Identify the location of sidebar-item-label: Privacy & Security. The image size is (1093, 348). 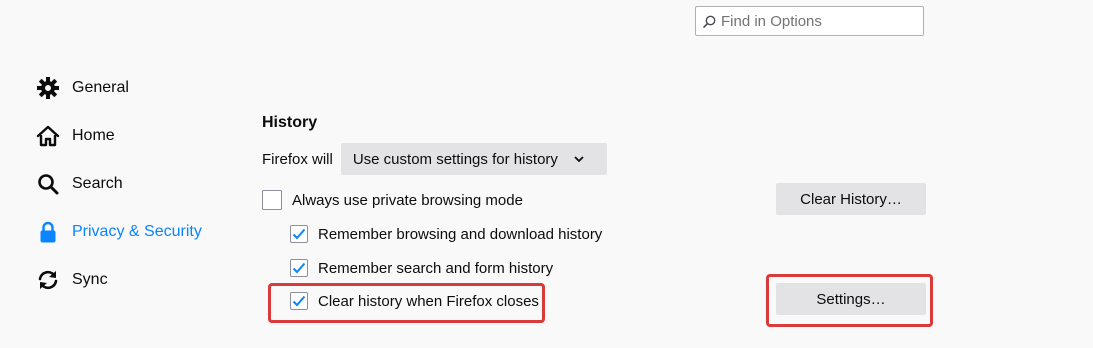
(137, 231).